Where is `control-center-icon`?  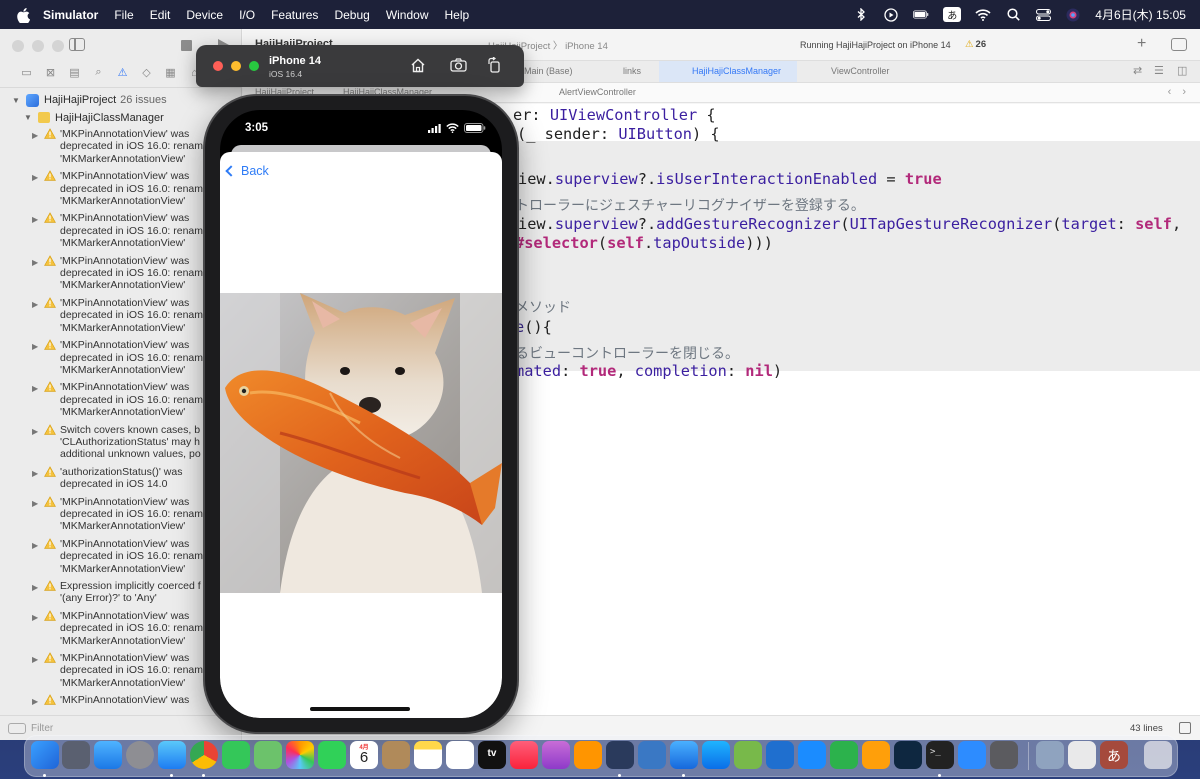 control-center-icon is located at coordinates (1043, 15).